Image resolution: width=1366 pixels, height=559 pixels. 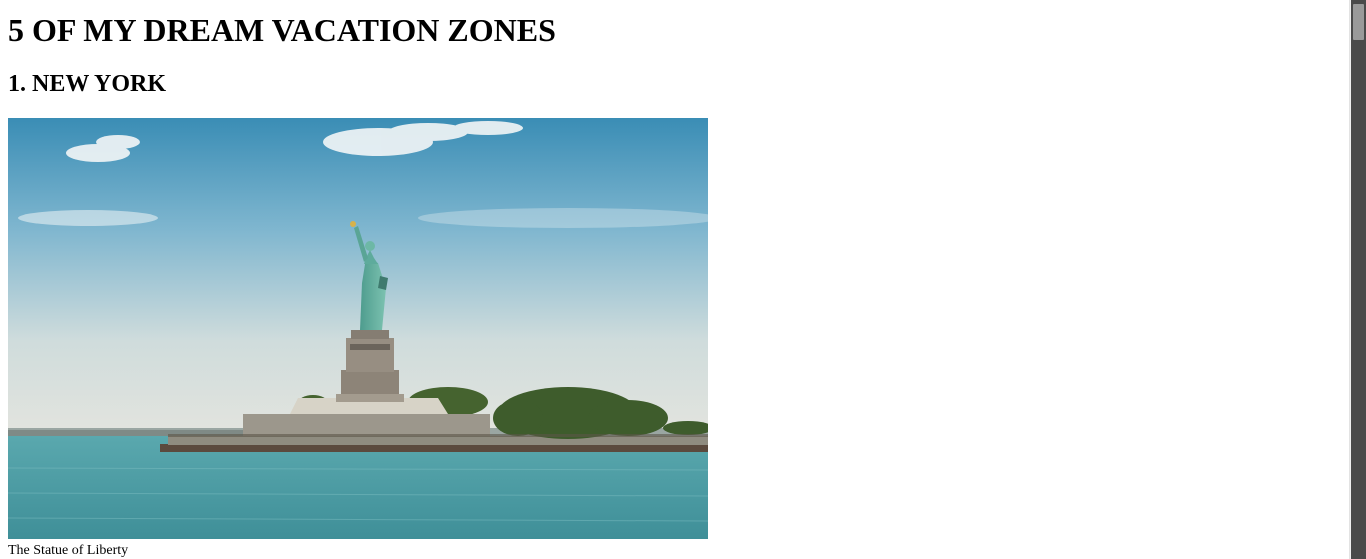 I want to click on image-caption: The Statue of Liberty, so click(x=68, y=550).